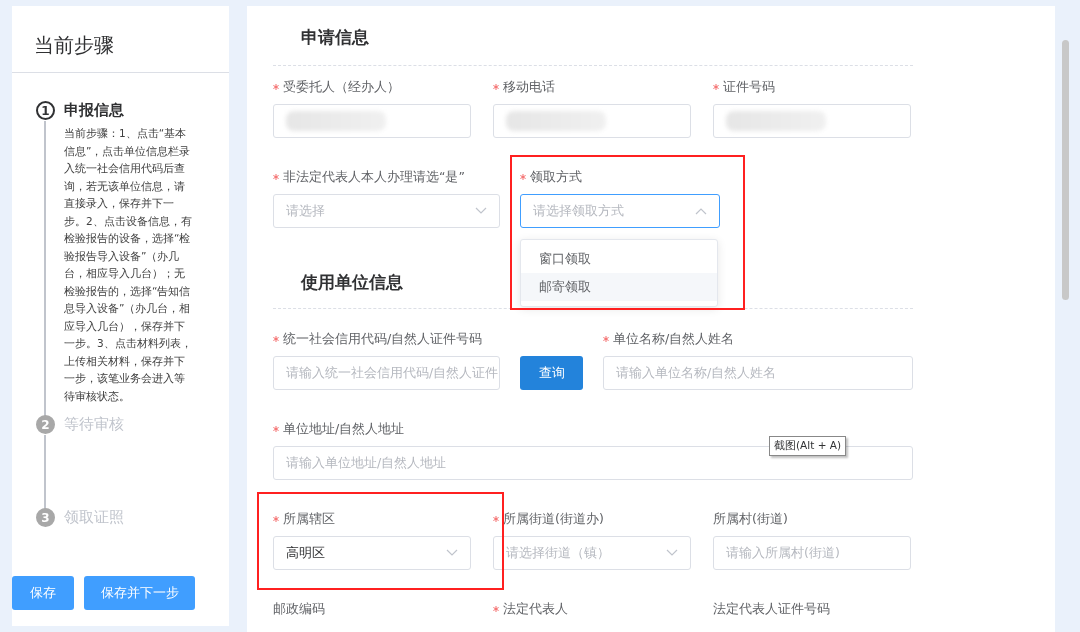 This screenshot has height=632, width=1080. I want to click on dropdown-option: 邮寄领取, so click(619, 287).